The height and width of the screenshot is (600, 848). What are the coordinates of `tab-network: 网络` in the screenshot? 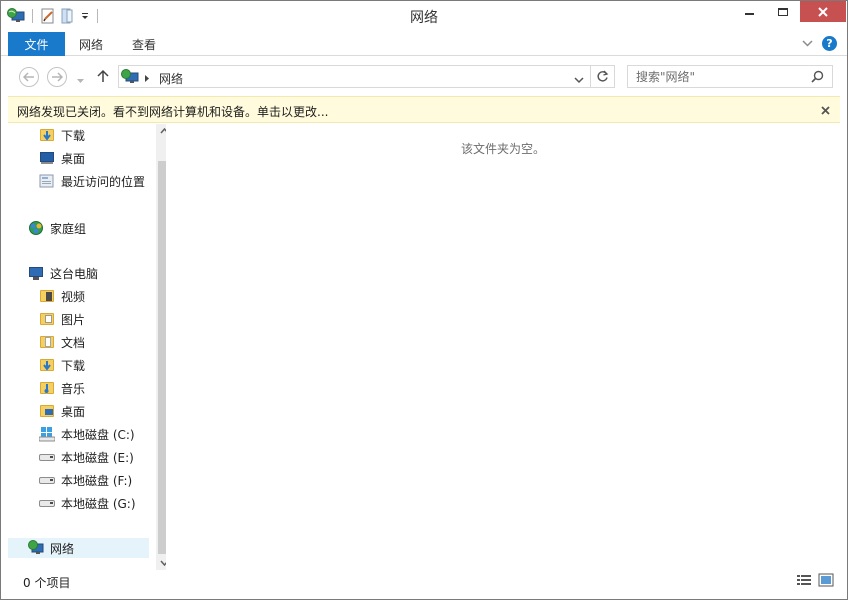 It's located at (91, 44).